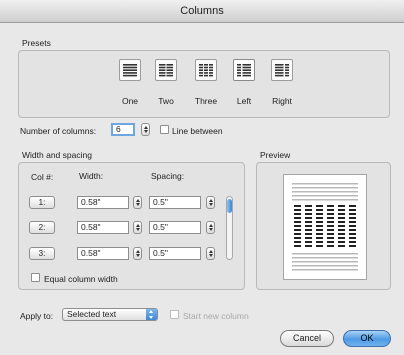  What do you see at coordinates (81, 279) in the screenshot?
I see `equal-column-width-label: Equal column width` at bounding box center [81, 279].